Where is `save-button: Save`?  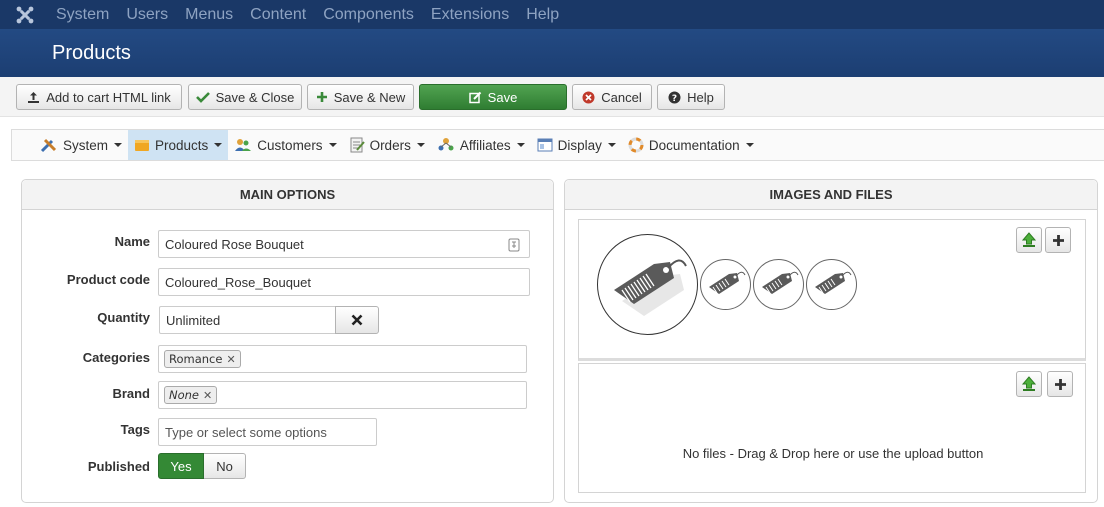 save-button: Save is located at coordinates (493, 97).